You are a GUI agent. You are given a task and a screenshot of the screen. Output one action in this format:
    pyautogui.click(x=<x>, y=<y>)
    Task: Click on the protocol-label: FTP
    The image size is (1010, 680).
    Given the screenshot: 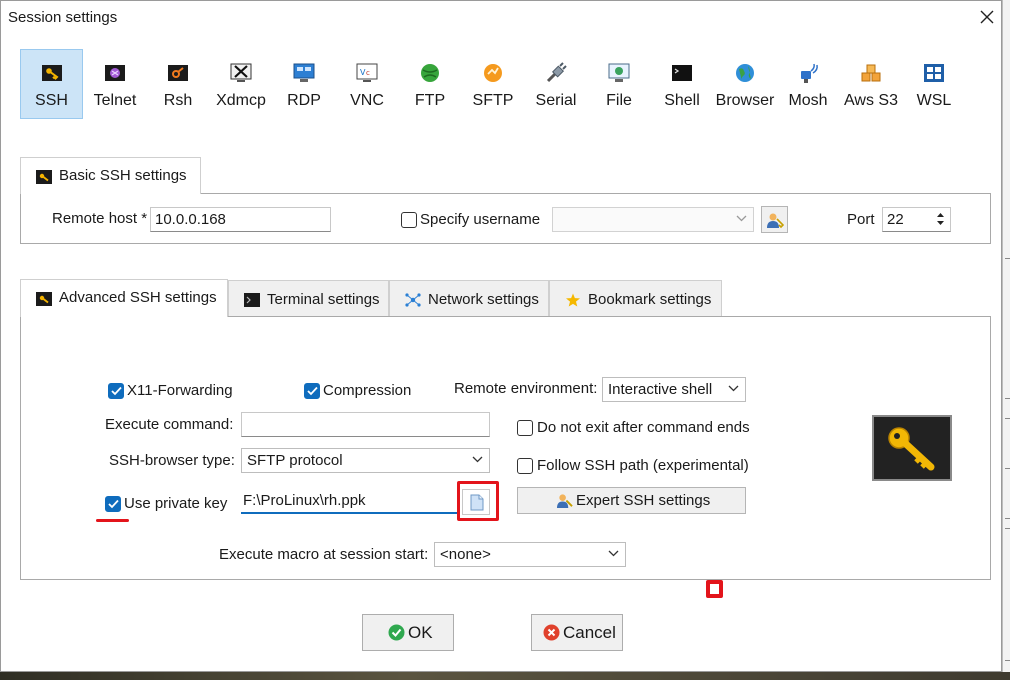 What is the action you would take?
    pyautogui.click(x=430, y=100)
    